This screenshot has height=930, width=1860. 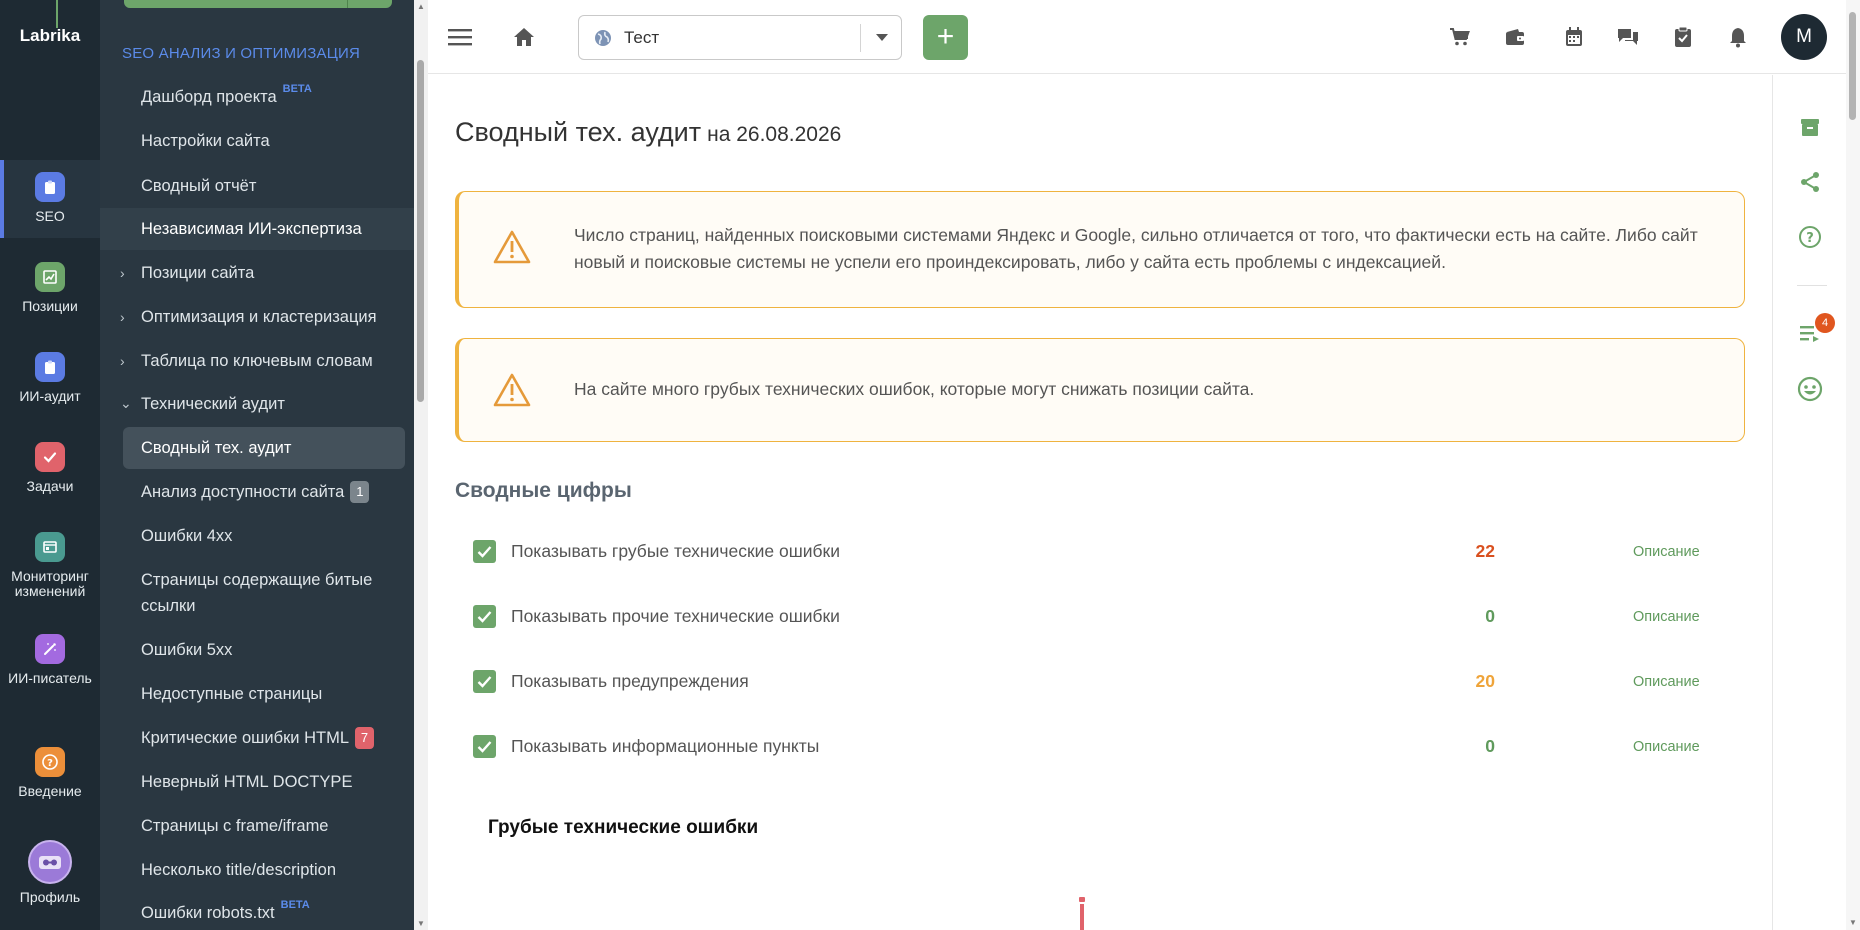 I want to click on sidebar-item-label: Ошибки 4xx, so click(x=187, y=536).